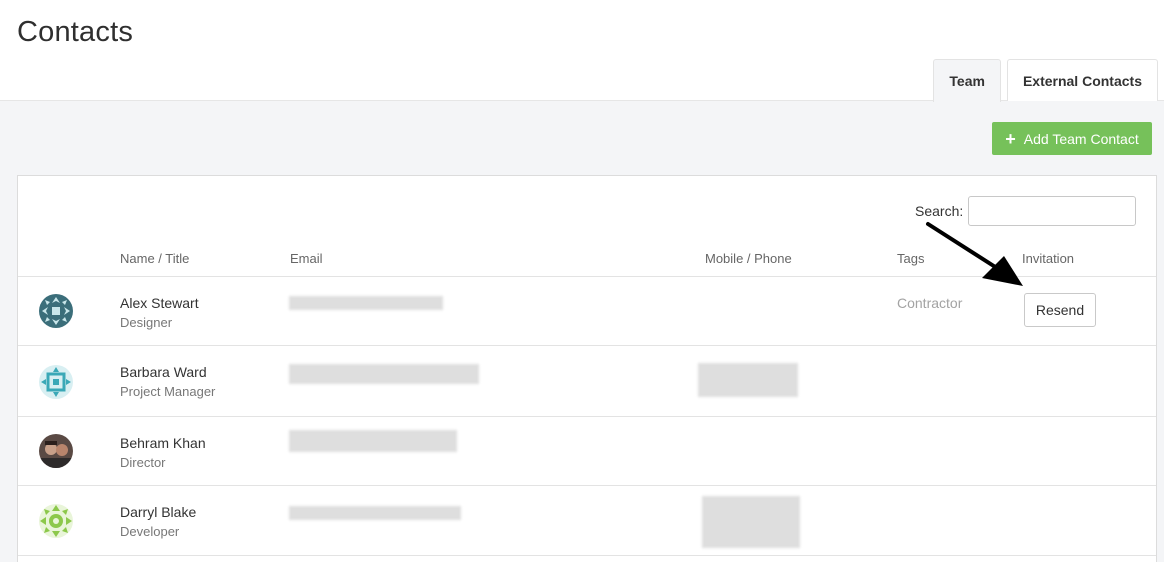  Describe the element at coordinates (967, 80) in the screenshot. I see `tab-team: Team` at that location.